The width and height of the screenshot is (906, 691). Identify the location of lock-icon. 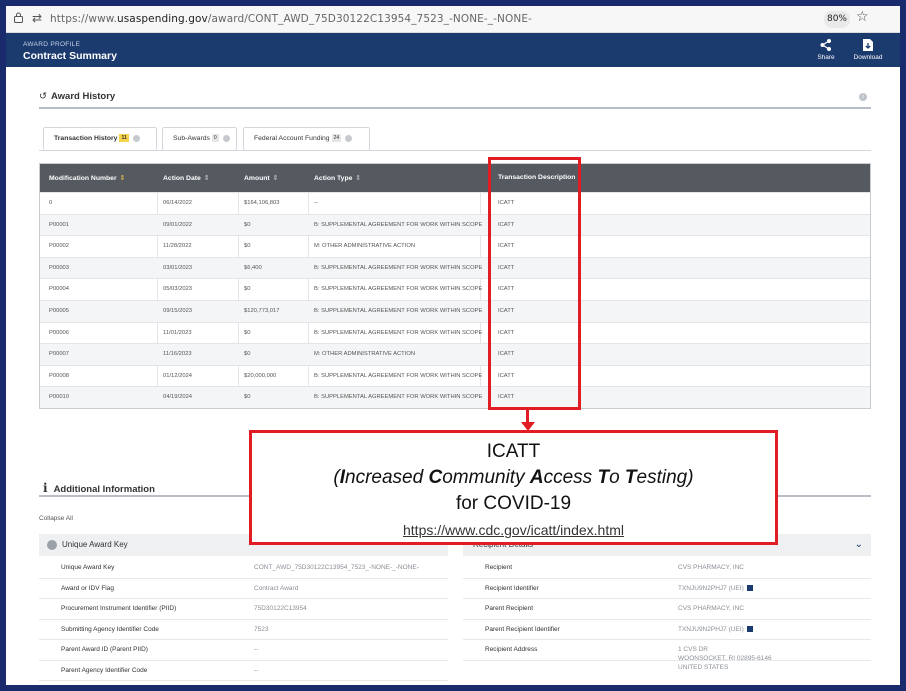
(18, 17).